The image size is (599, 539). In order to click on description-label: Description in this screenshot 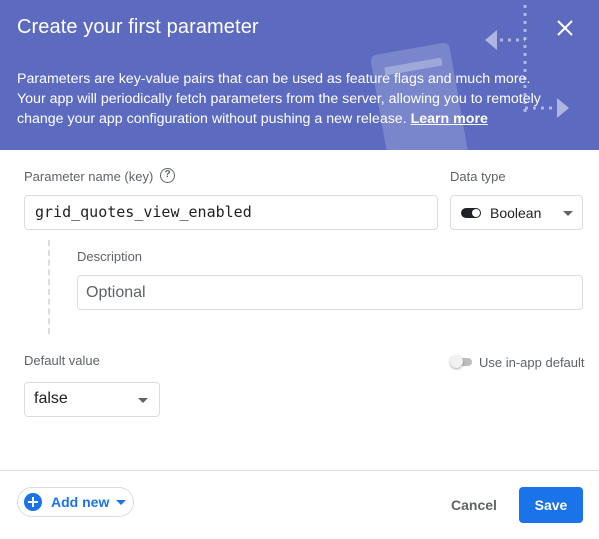, I will do `click(110, 256)`.